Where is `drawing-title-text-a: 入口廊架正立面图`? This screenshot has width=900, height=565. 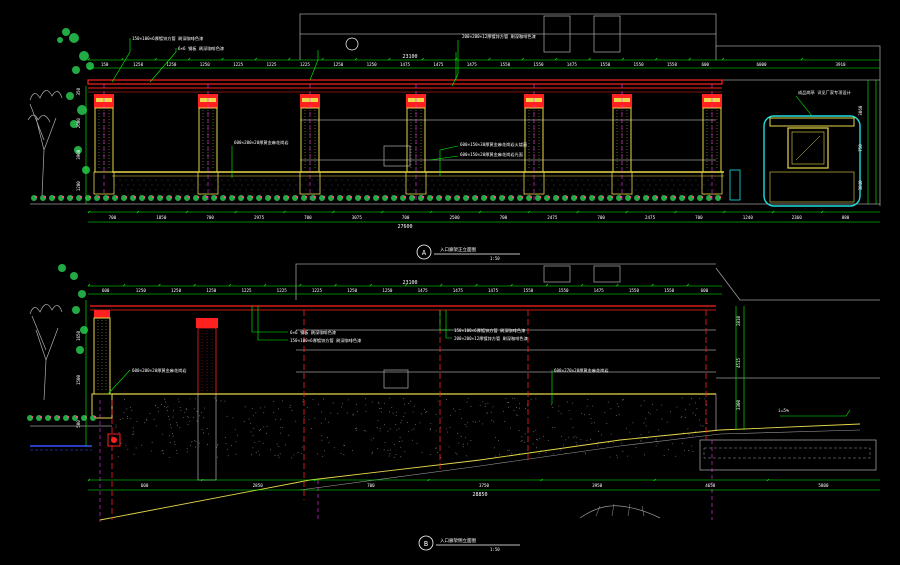 drawing-title-text-a: 入口廊架正立面图 is located at coordinates (458, 249).